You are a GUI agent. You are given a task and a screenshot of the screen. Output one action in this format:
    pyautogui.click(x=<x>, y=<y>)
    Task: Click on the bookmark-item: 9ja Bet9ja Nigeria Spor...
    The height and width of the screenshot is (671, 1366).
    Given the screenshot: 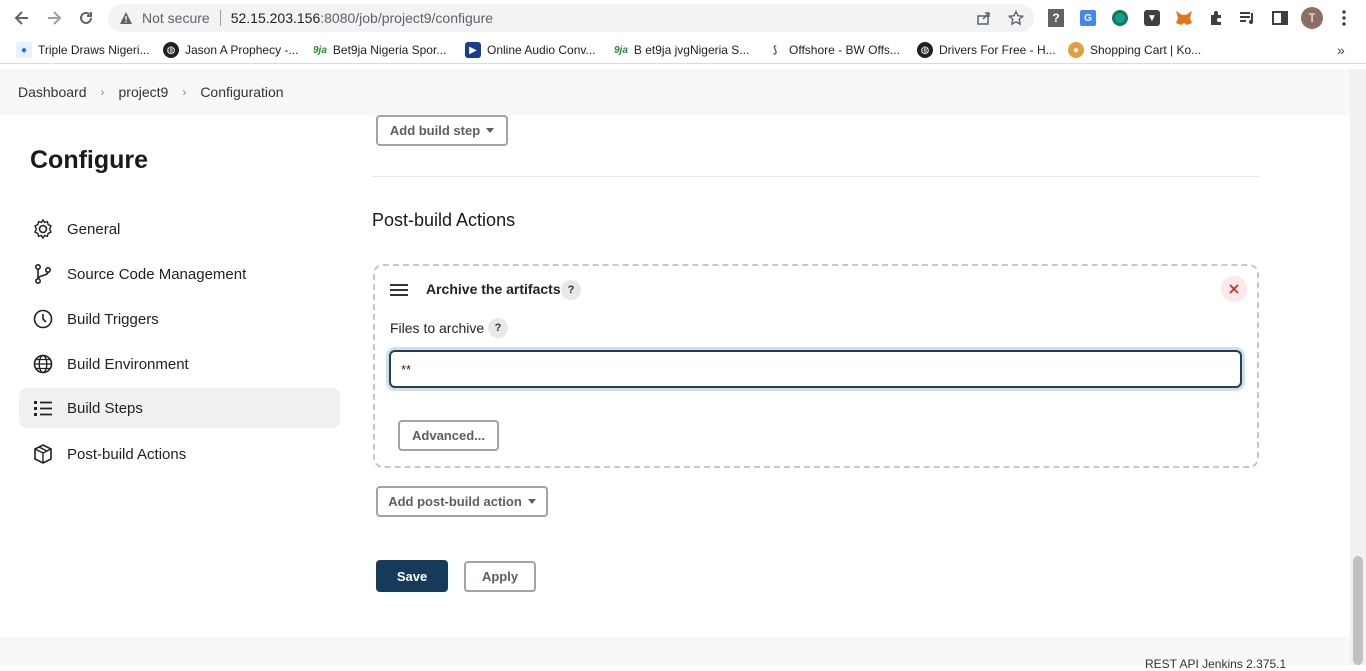 What is the action you would take?
    pyautogui.click(x=379, y=50)
    